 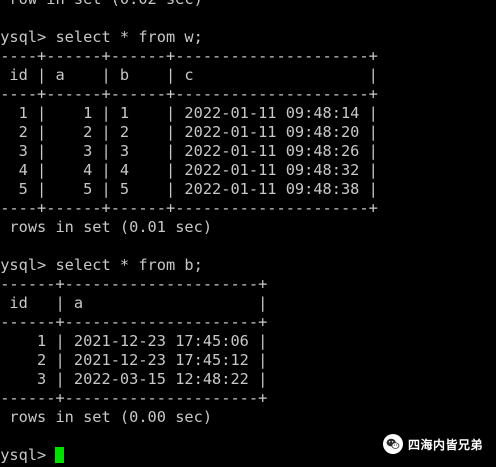 I want to click on terminal-line: | 2 | 2 | 2 | 2022-01-11 09:48:20 |, so click(x=189, y=132).